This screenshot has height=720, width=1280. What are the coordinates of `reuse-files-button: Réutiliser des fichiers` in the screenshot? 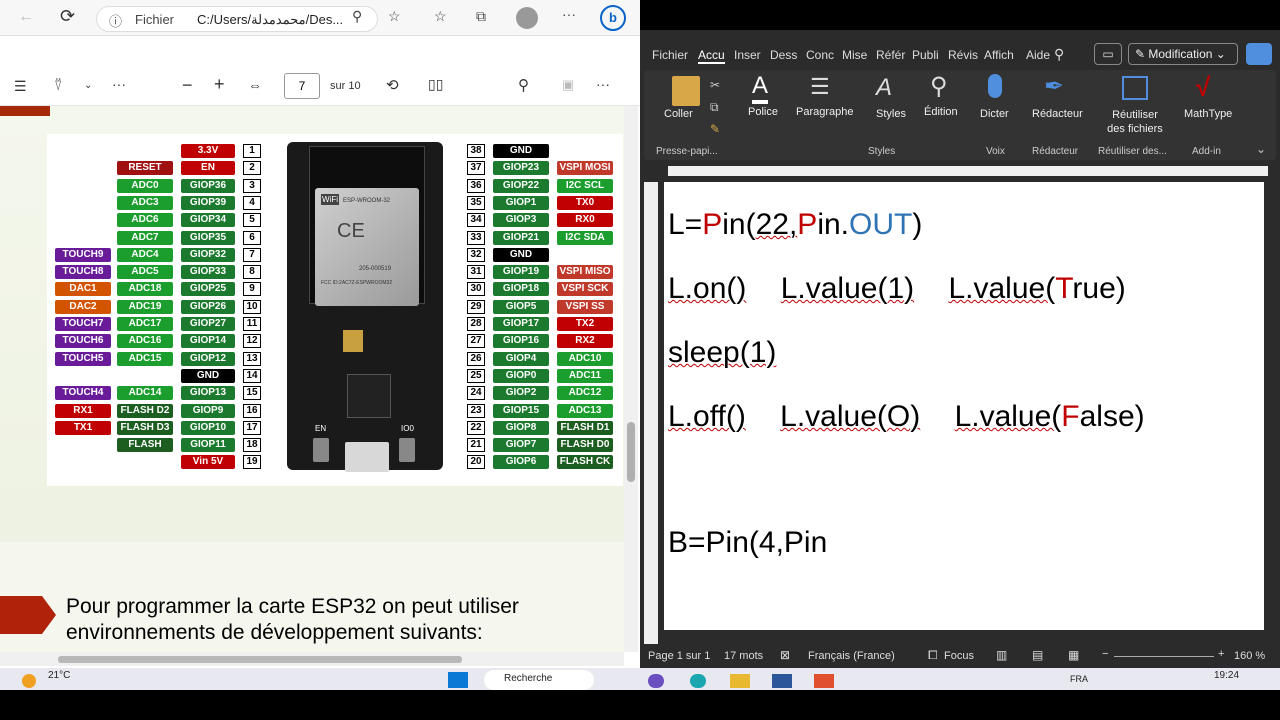 It's located at (1135, 122).